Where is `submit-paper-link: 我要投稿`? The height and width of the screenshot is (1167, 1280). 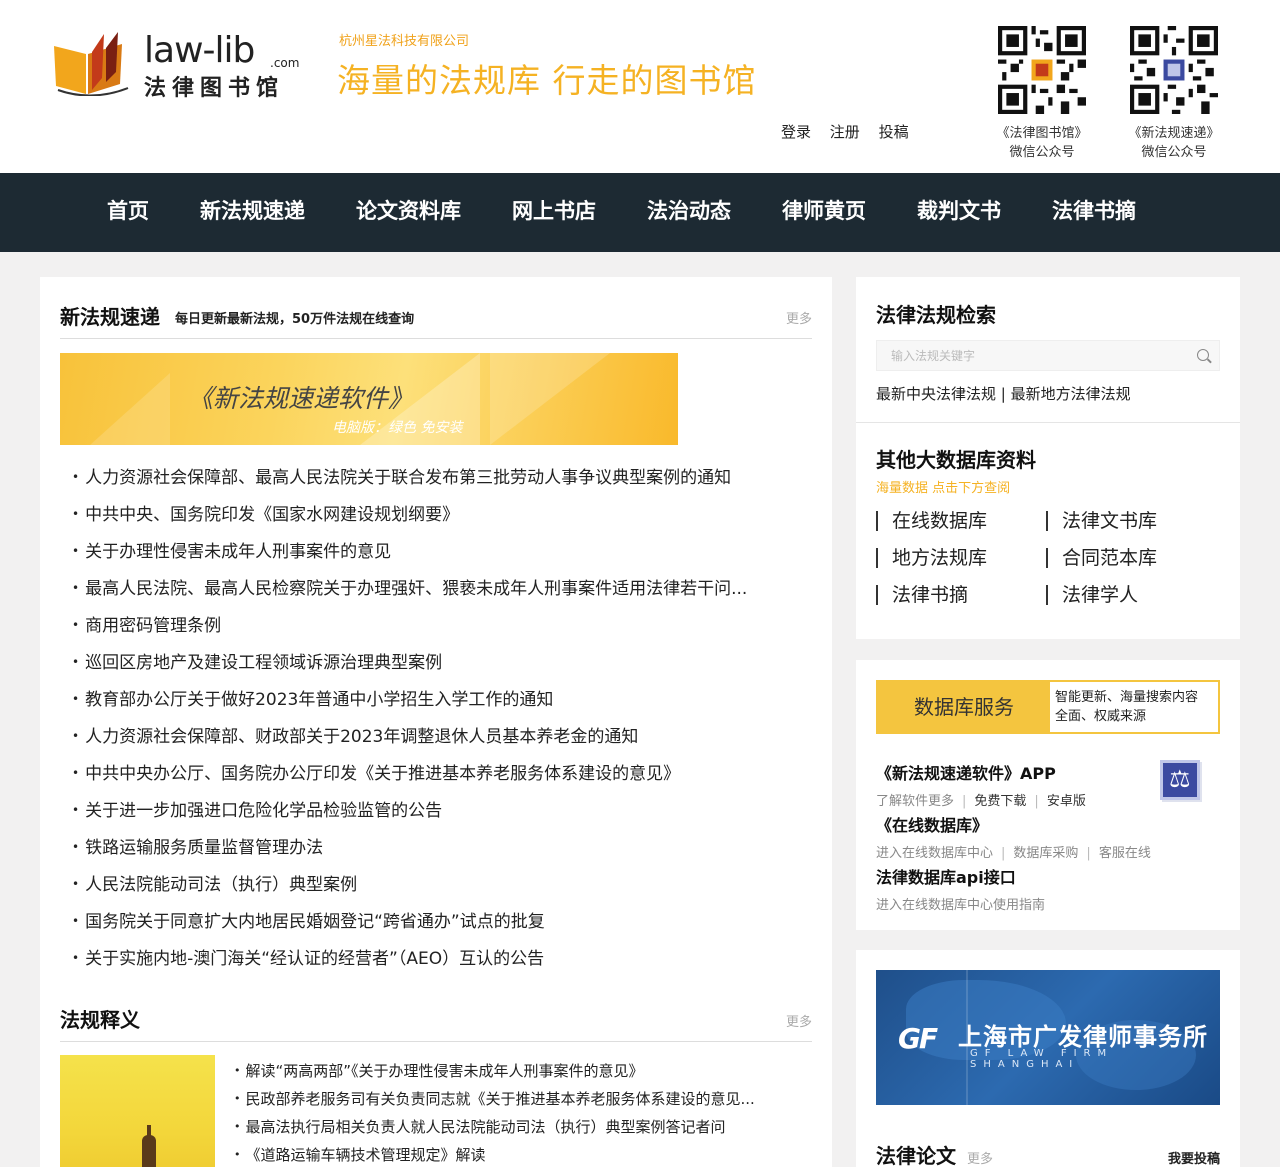 submit-paper-link: 我要投稿 is located at coordinates (1194, 1157).